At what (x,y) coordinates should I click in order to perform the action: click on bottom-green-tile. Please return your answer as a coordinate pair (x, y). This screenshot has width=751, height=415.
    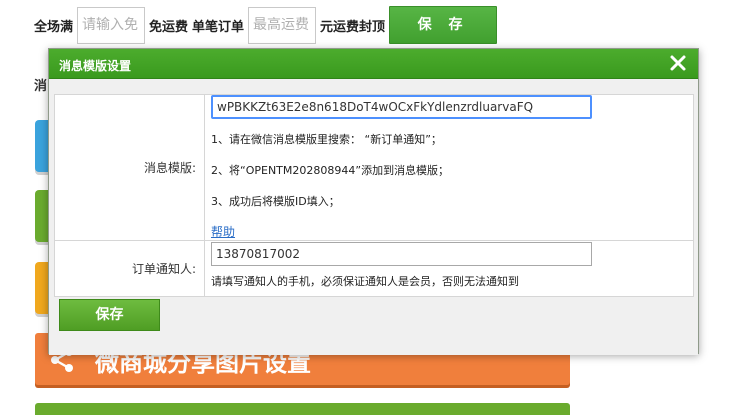
    Looking at the image, I should click on (302, 409).